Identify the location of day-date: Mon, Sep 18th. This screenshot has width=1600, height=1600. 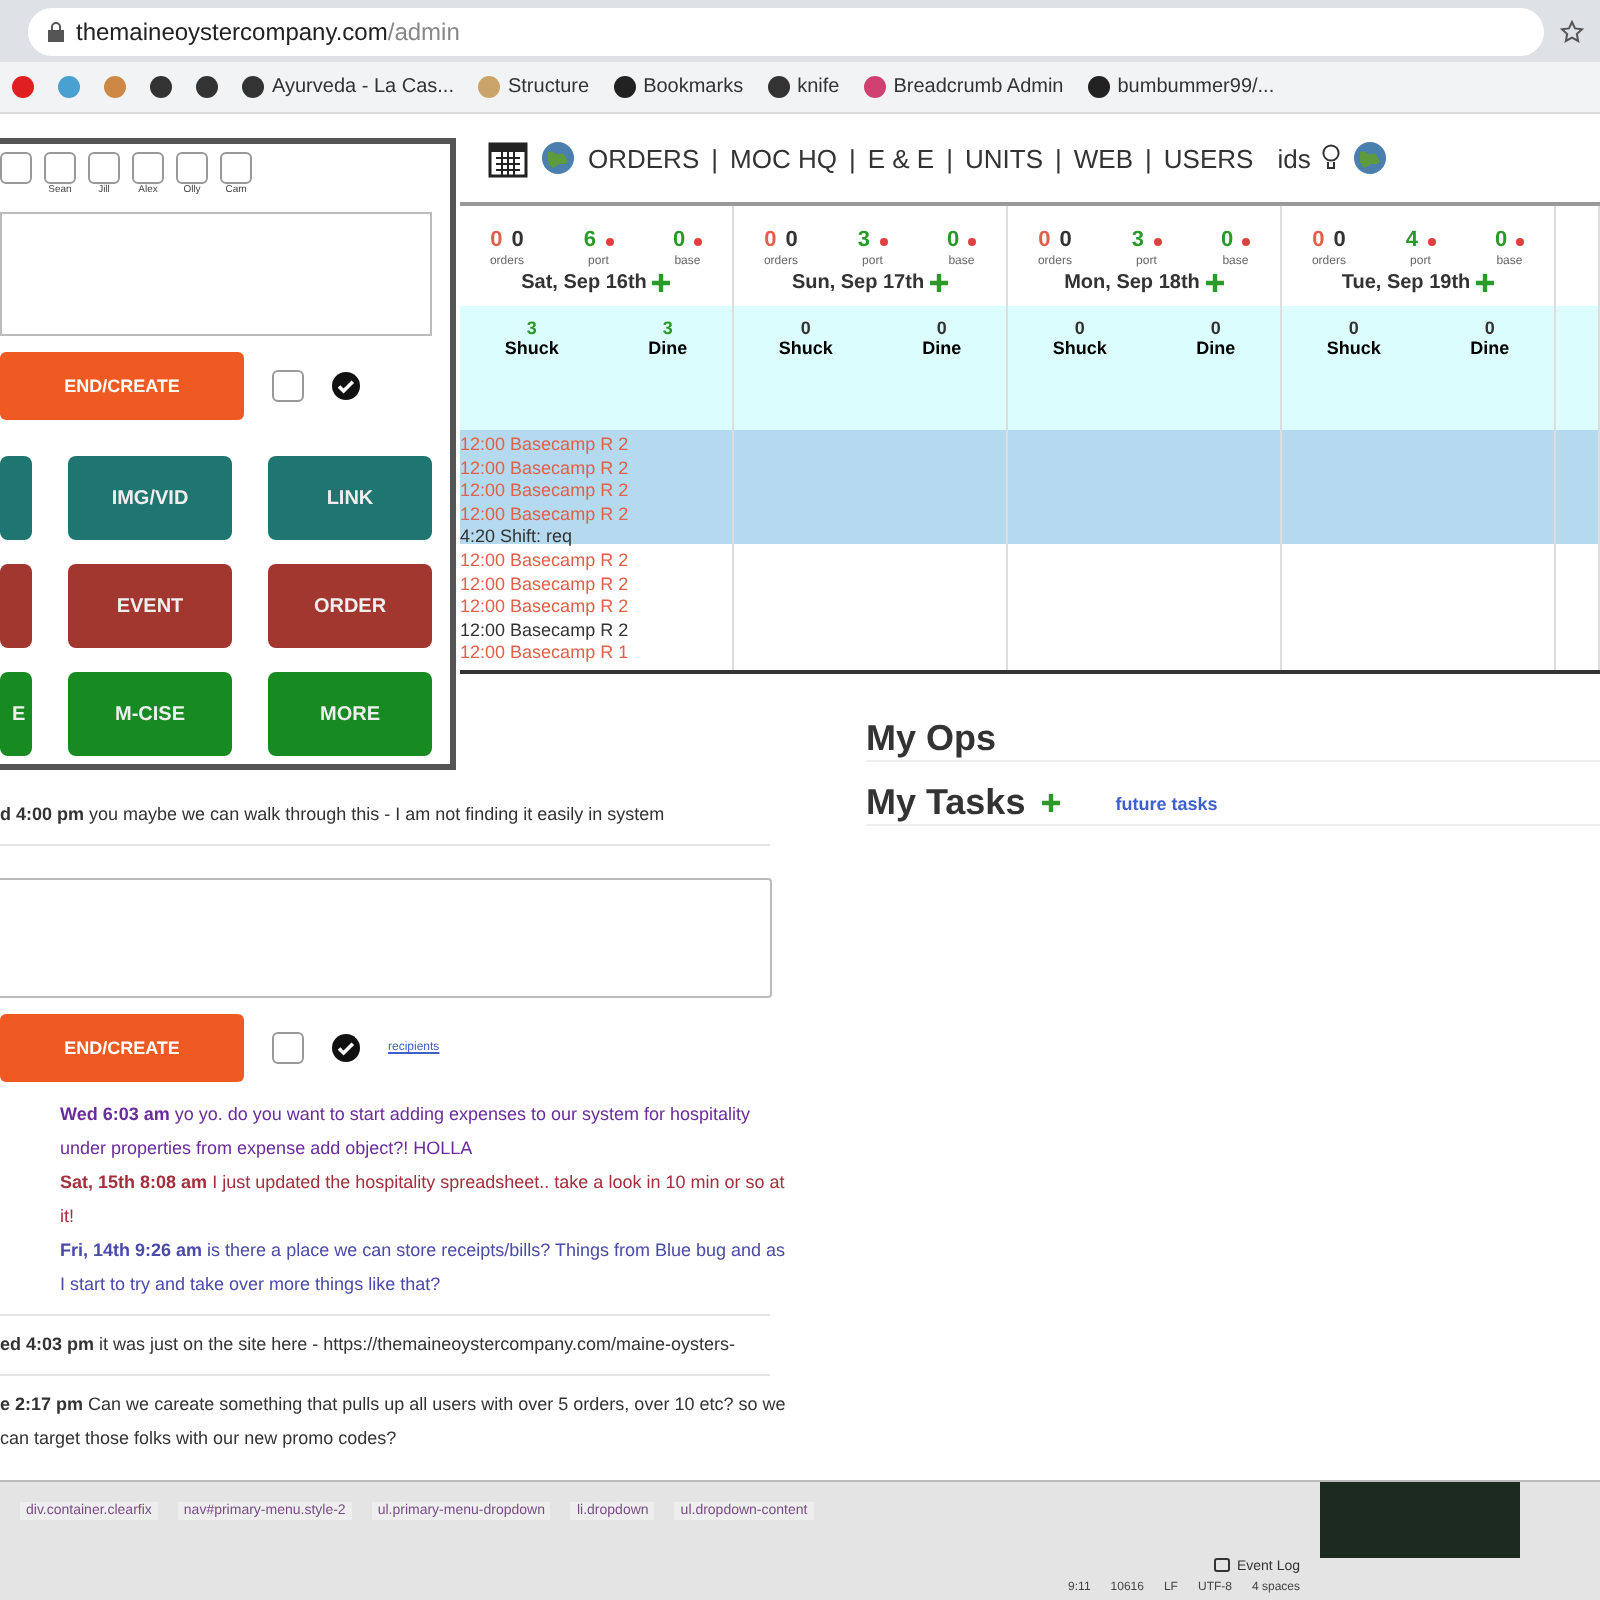
(1132, 282).